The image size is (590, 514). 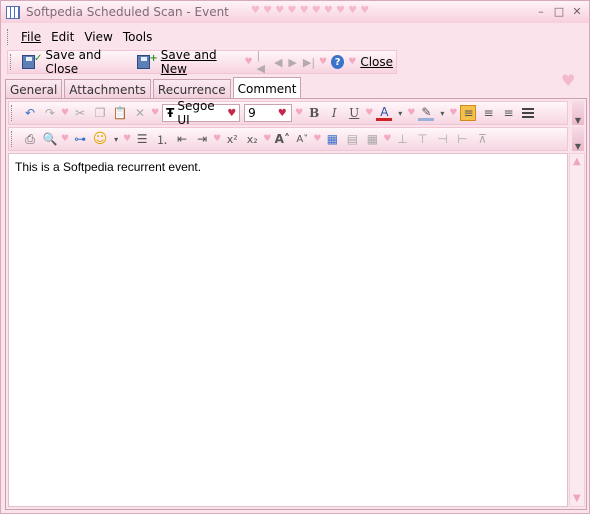 What do you see at coordinates (372, 139) in the screenshot?
I see `table-grid-icon: ▦` at bounding box center [372, 139].